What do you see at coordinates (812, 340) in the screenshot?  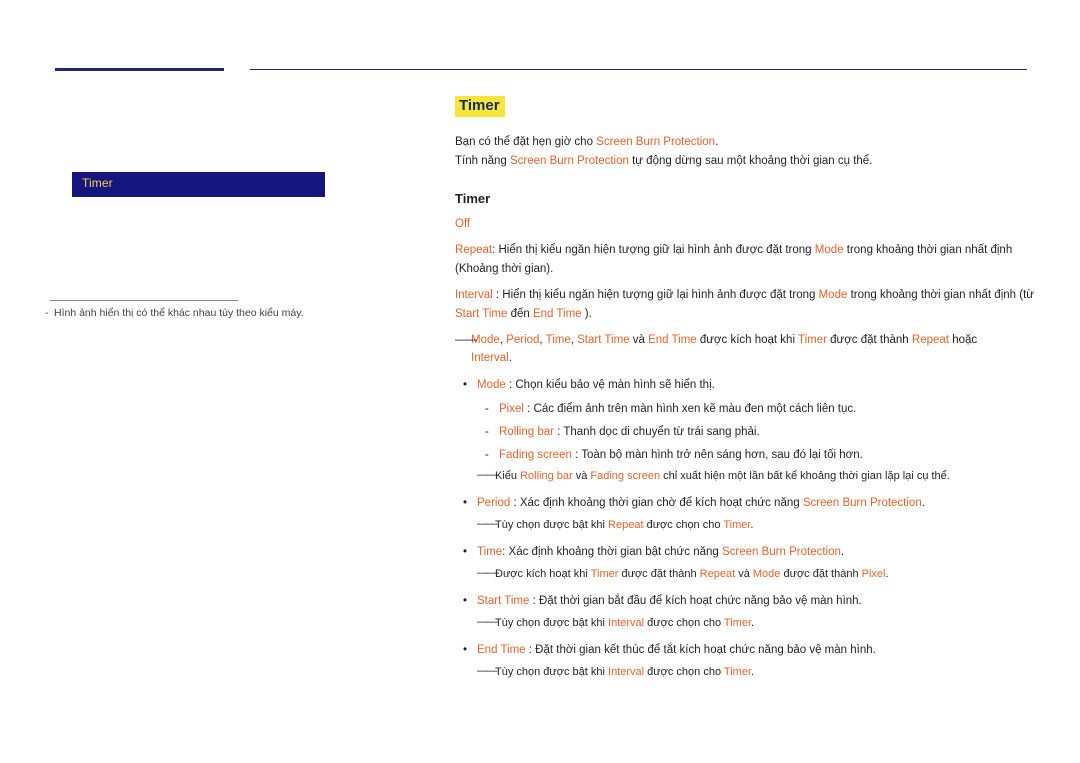 I see `note1-timer: Timer` at bounding box center [812, 340].